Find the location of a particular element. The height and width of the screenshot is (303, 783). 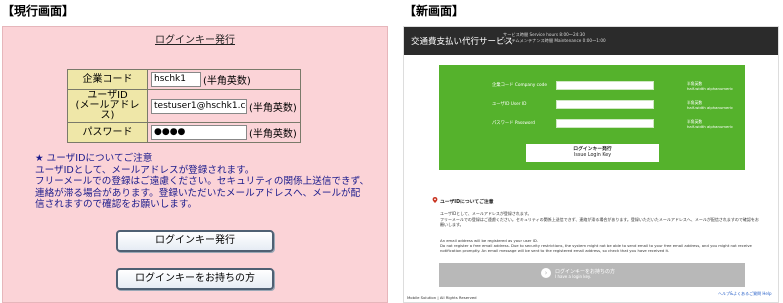

new-issue-button-en: Issue Login Key is located at coordinates (592, 155).